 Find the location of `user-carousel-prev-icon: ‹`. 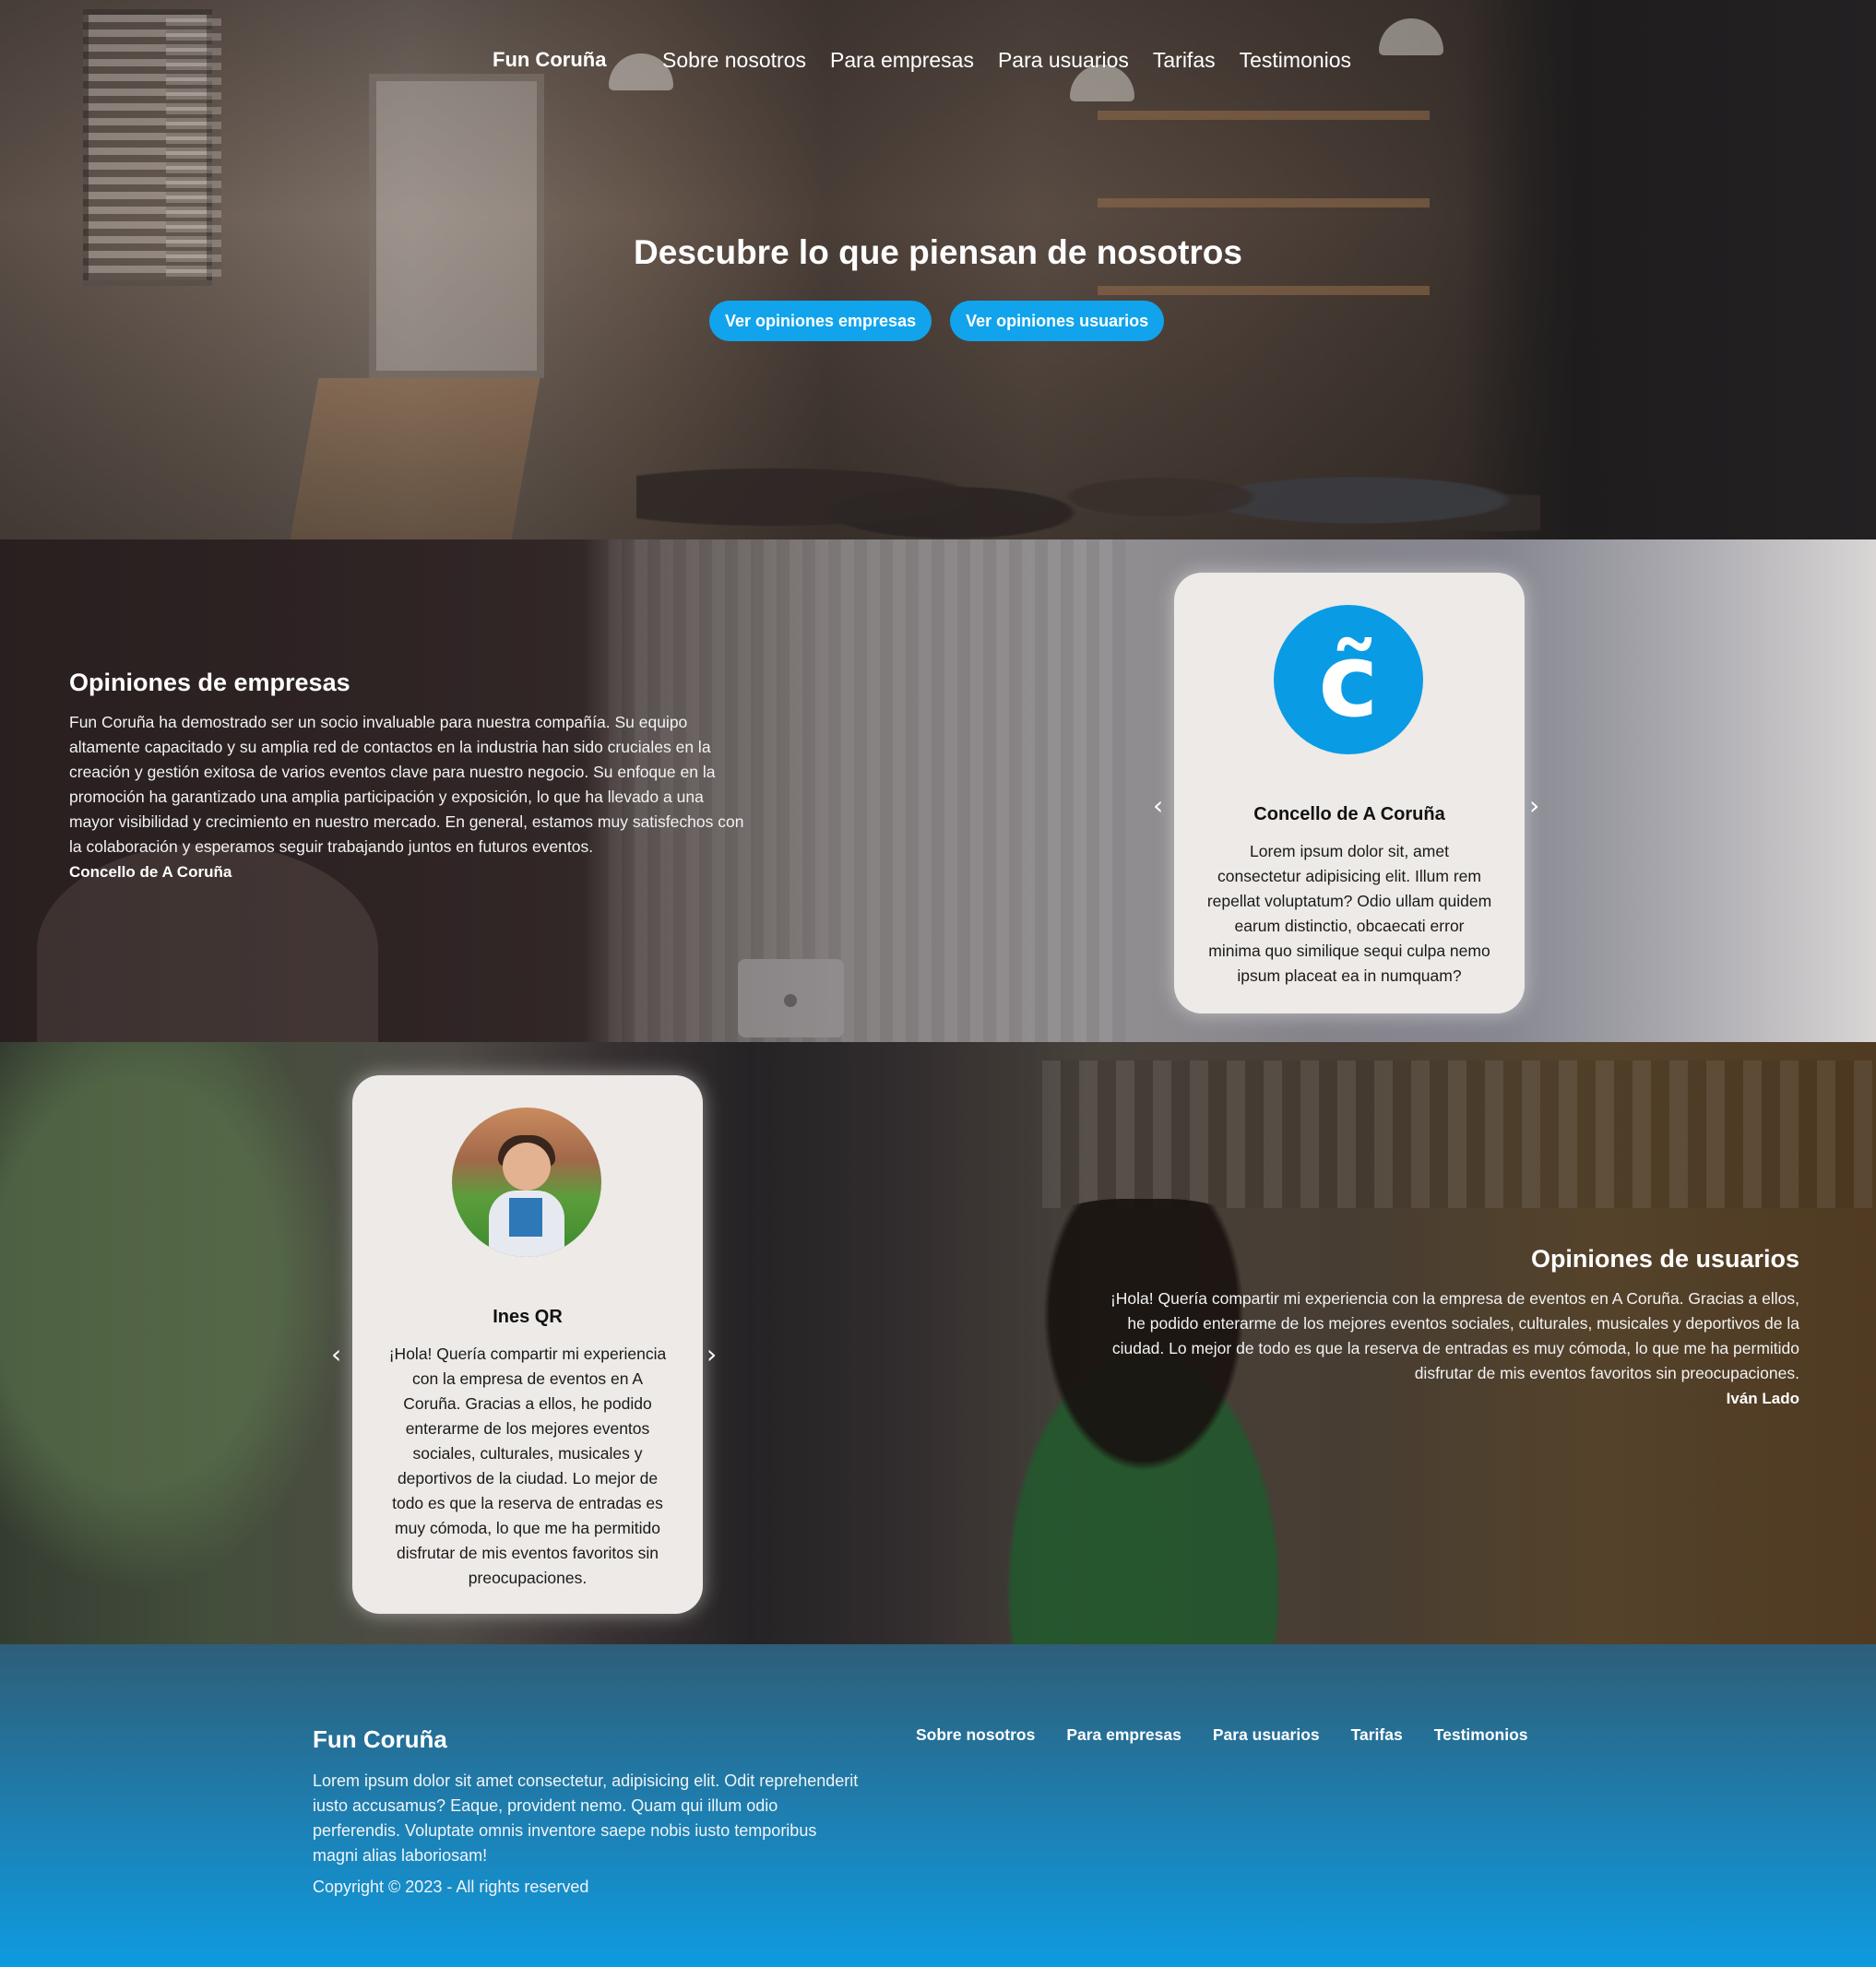

user-carousel-prev-icon: ‹ is located at coordinates (336, 1355).